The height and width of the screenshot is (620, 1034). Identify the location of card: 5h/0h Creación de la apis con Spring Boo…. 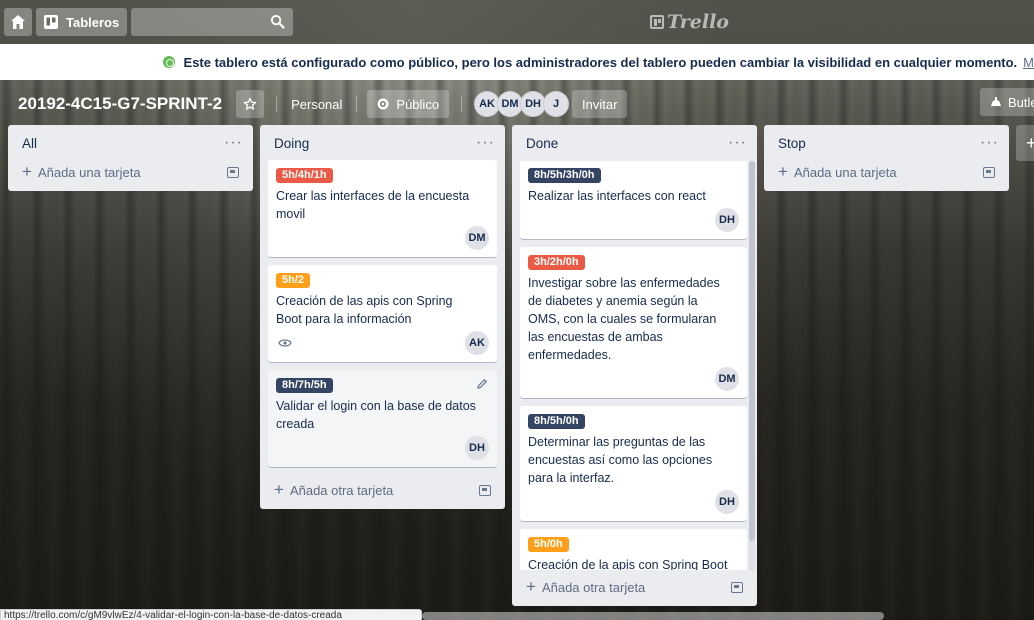
(633, 549).